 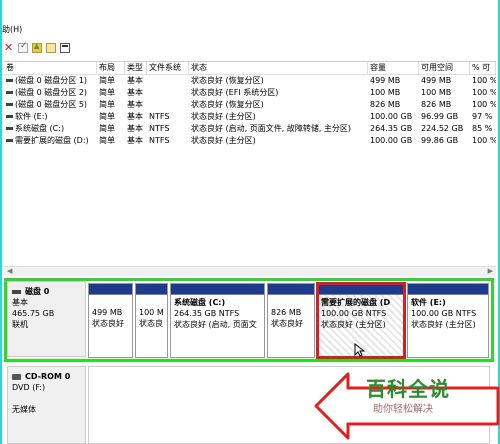 What do you see at coordinates (286, 312) in the screenshot?
I see `partition-size: 826 MB` at bounding box center [286, 312].